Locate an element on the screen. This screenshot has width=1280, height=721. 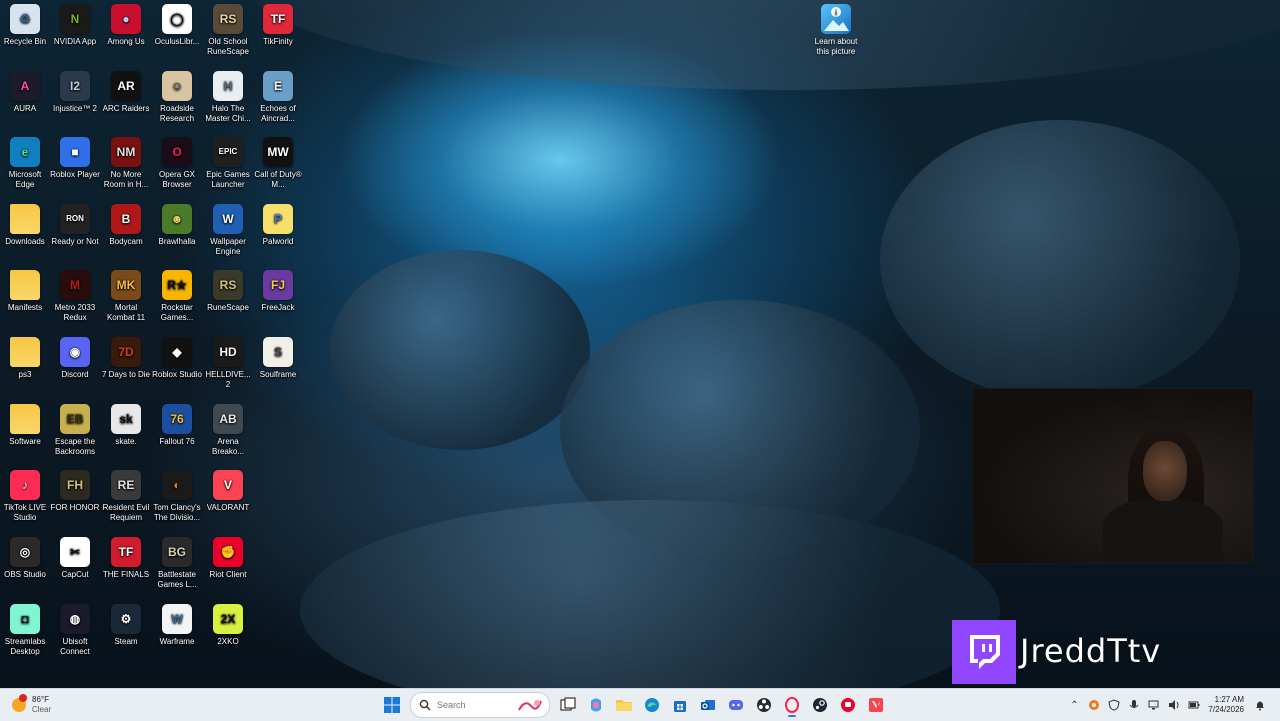
desktop-shortcut: RS RuneScape is located at coordinates (228, 289).